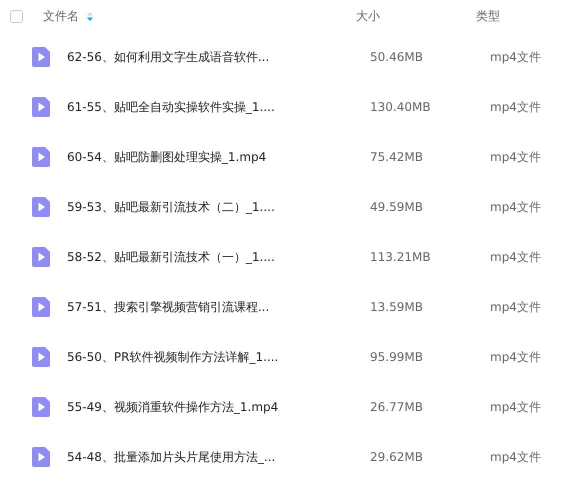 The height and width of the screenshot is (489, 565). I want to click on file-size: 113.21MB, so click(400, 257).